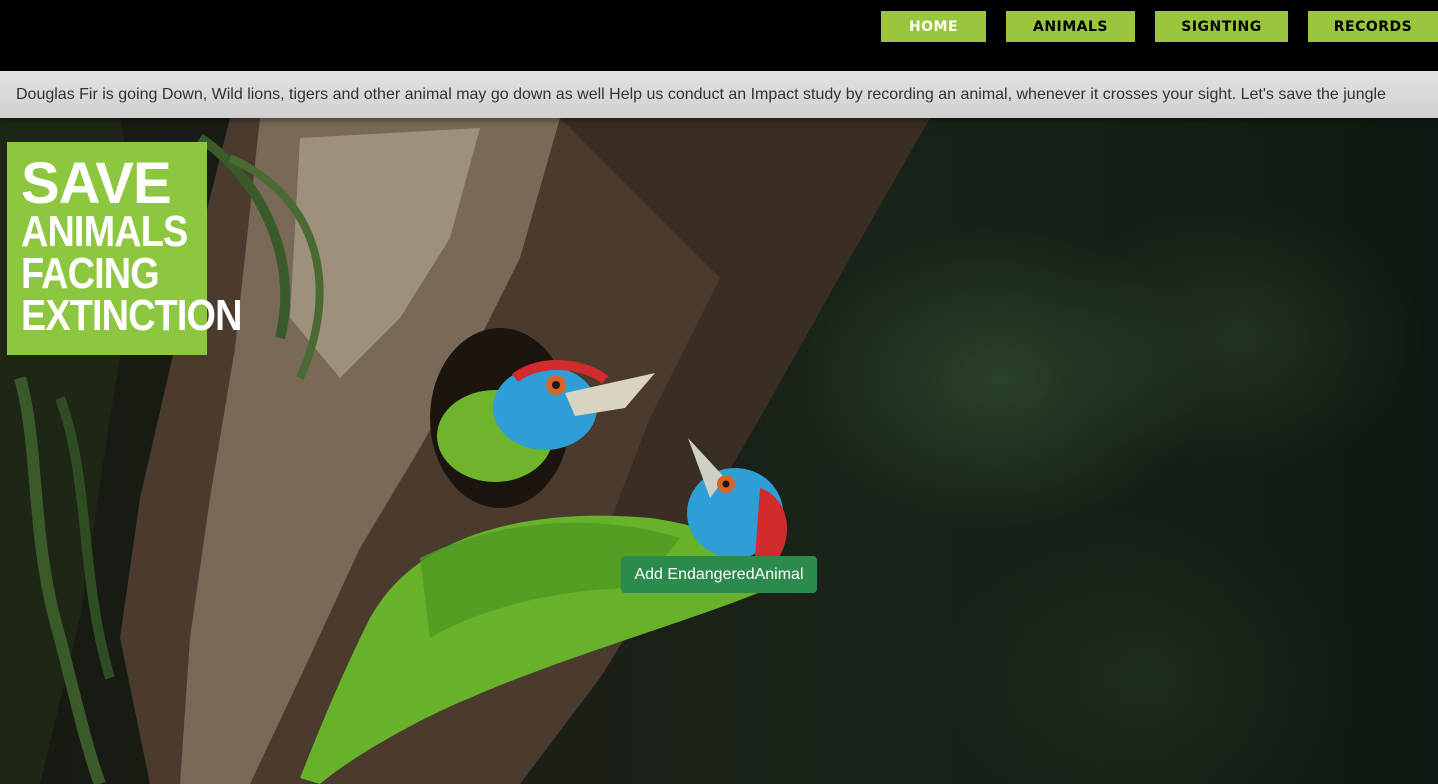 This screenshot has height=784, width=1438. I want to click on top-navbar: HOME ANIMALS SIGNTING RECORDS, so click(719, 35).